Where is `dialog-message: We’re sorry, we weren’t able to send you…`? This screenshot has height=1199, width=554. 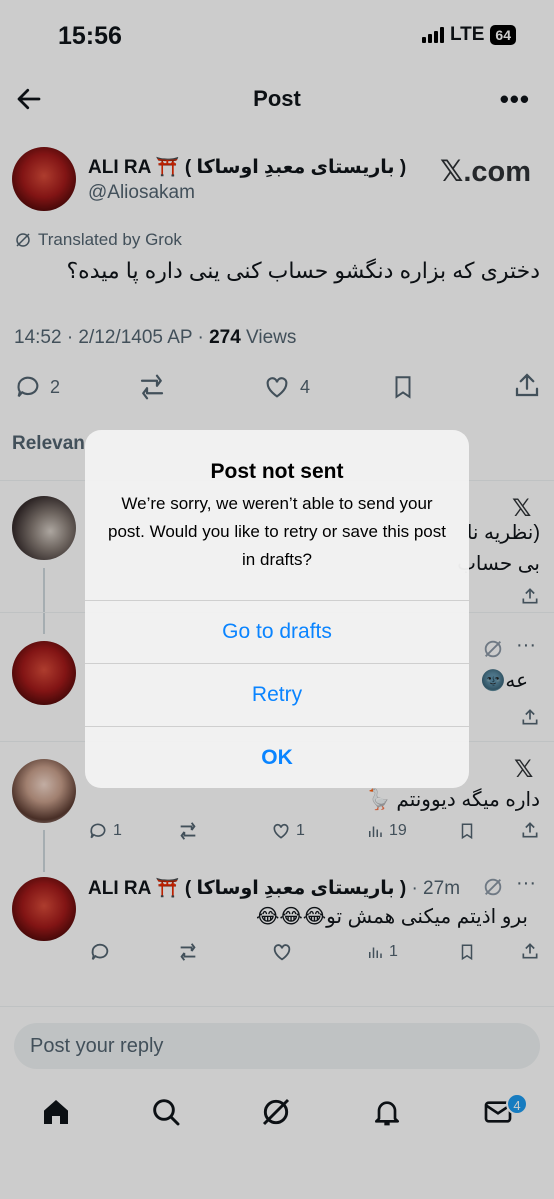
dialog-message: We’re sorry, we weren’t able to send you… is located at coordinates (277, 531).